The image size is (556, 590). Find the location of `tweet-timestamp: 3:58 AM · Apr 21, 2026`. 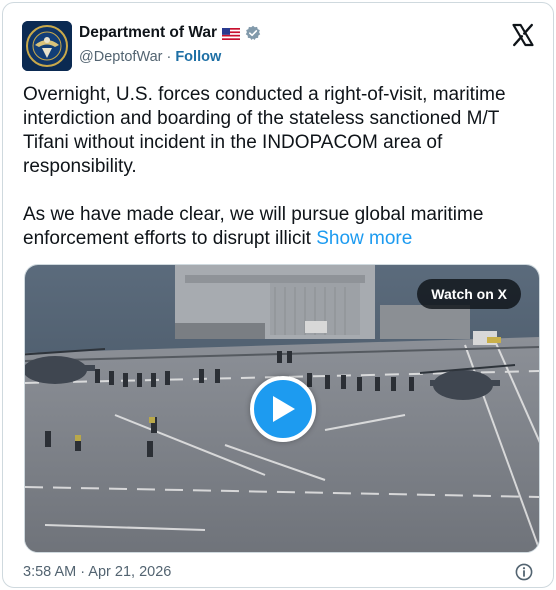

tweet-timestamp: 3:58 AM · Apr 21, 2026 is located at coordinates (97, 572).